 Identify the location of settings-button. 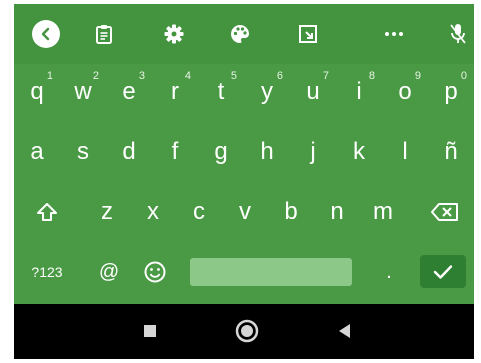
(174, 34).